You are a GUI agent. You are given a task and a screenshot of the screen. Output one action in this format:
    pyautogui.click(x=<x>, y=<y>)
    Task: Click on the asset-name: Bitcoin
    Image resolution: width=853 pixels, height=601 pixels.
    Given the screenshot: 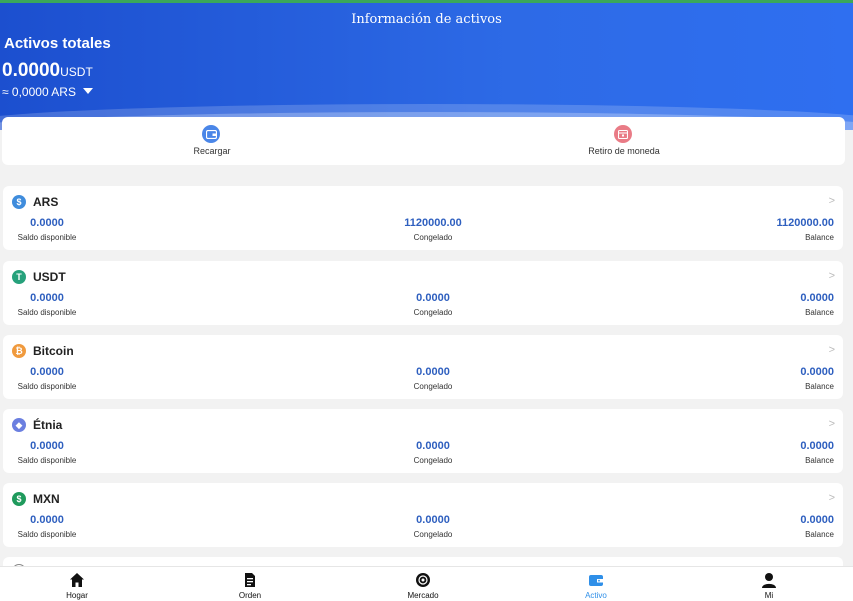 What is the action you would take?
    pyautogui.click(x=53, y=351)
    